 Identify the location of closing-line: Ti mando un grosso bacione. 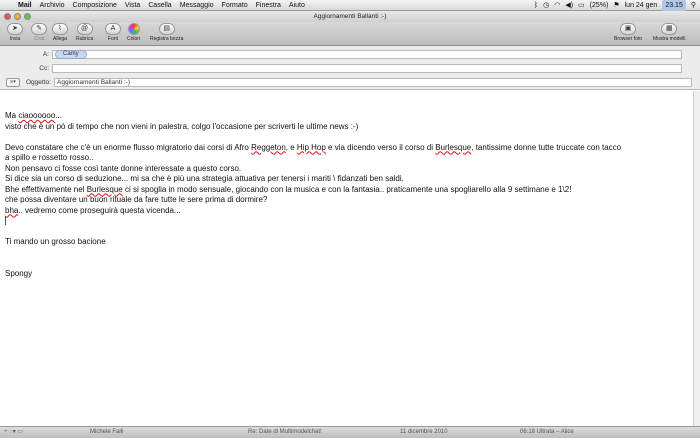
(55, 241).